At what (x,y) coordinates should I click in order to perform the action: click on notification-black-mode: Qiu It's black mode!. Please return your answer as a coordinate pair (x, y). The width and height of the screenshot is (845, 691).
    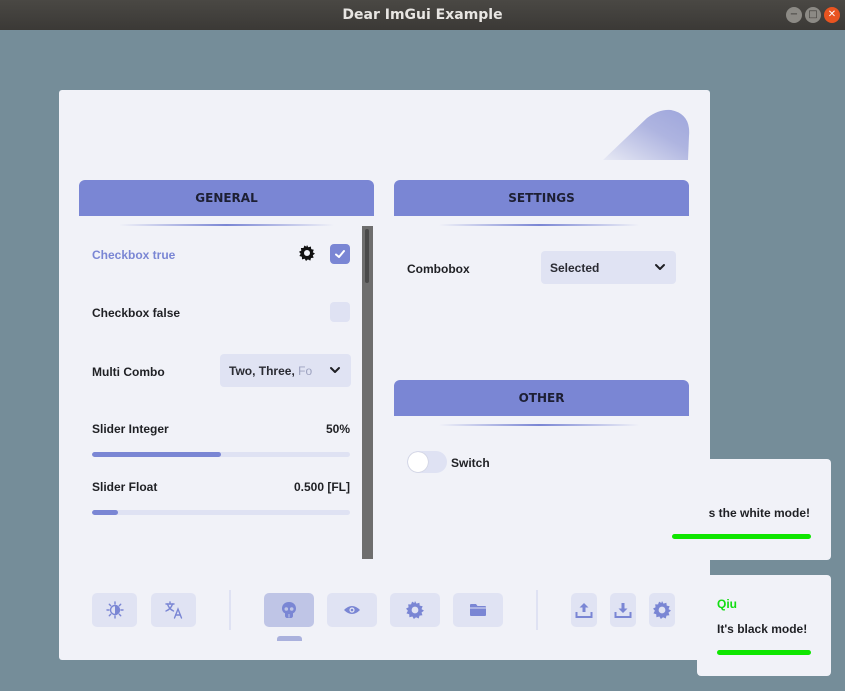
    Looking at the image, I should click on (764, 625).